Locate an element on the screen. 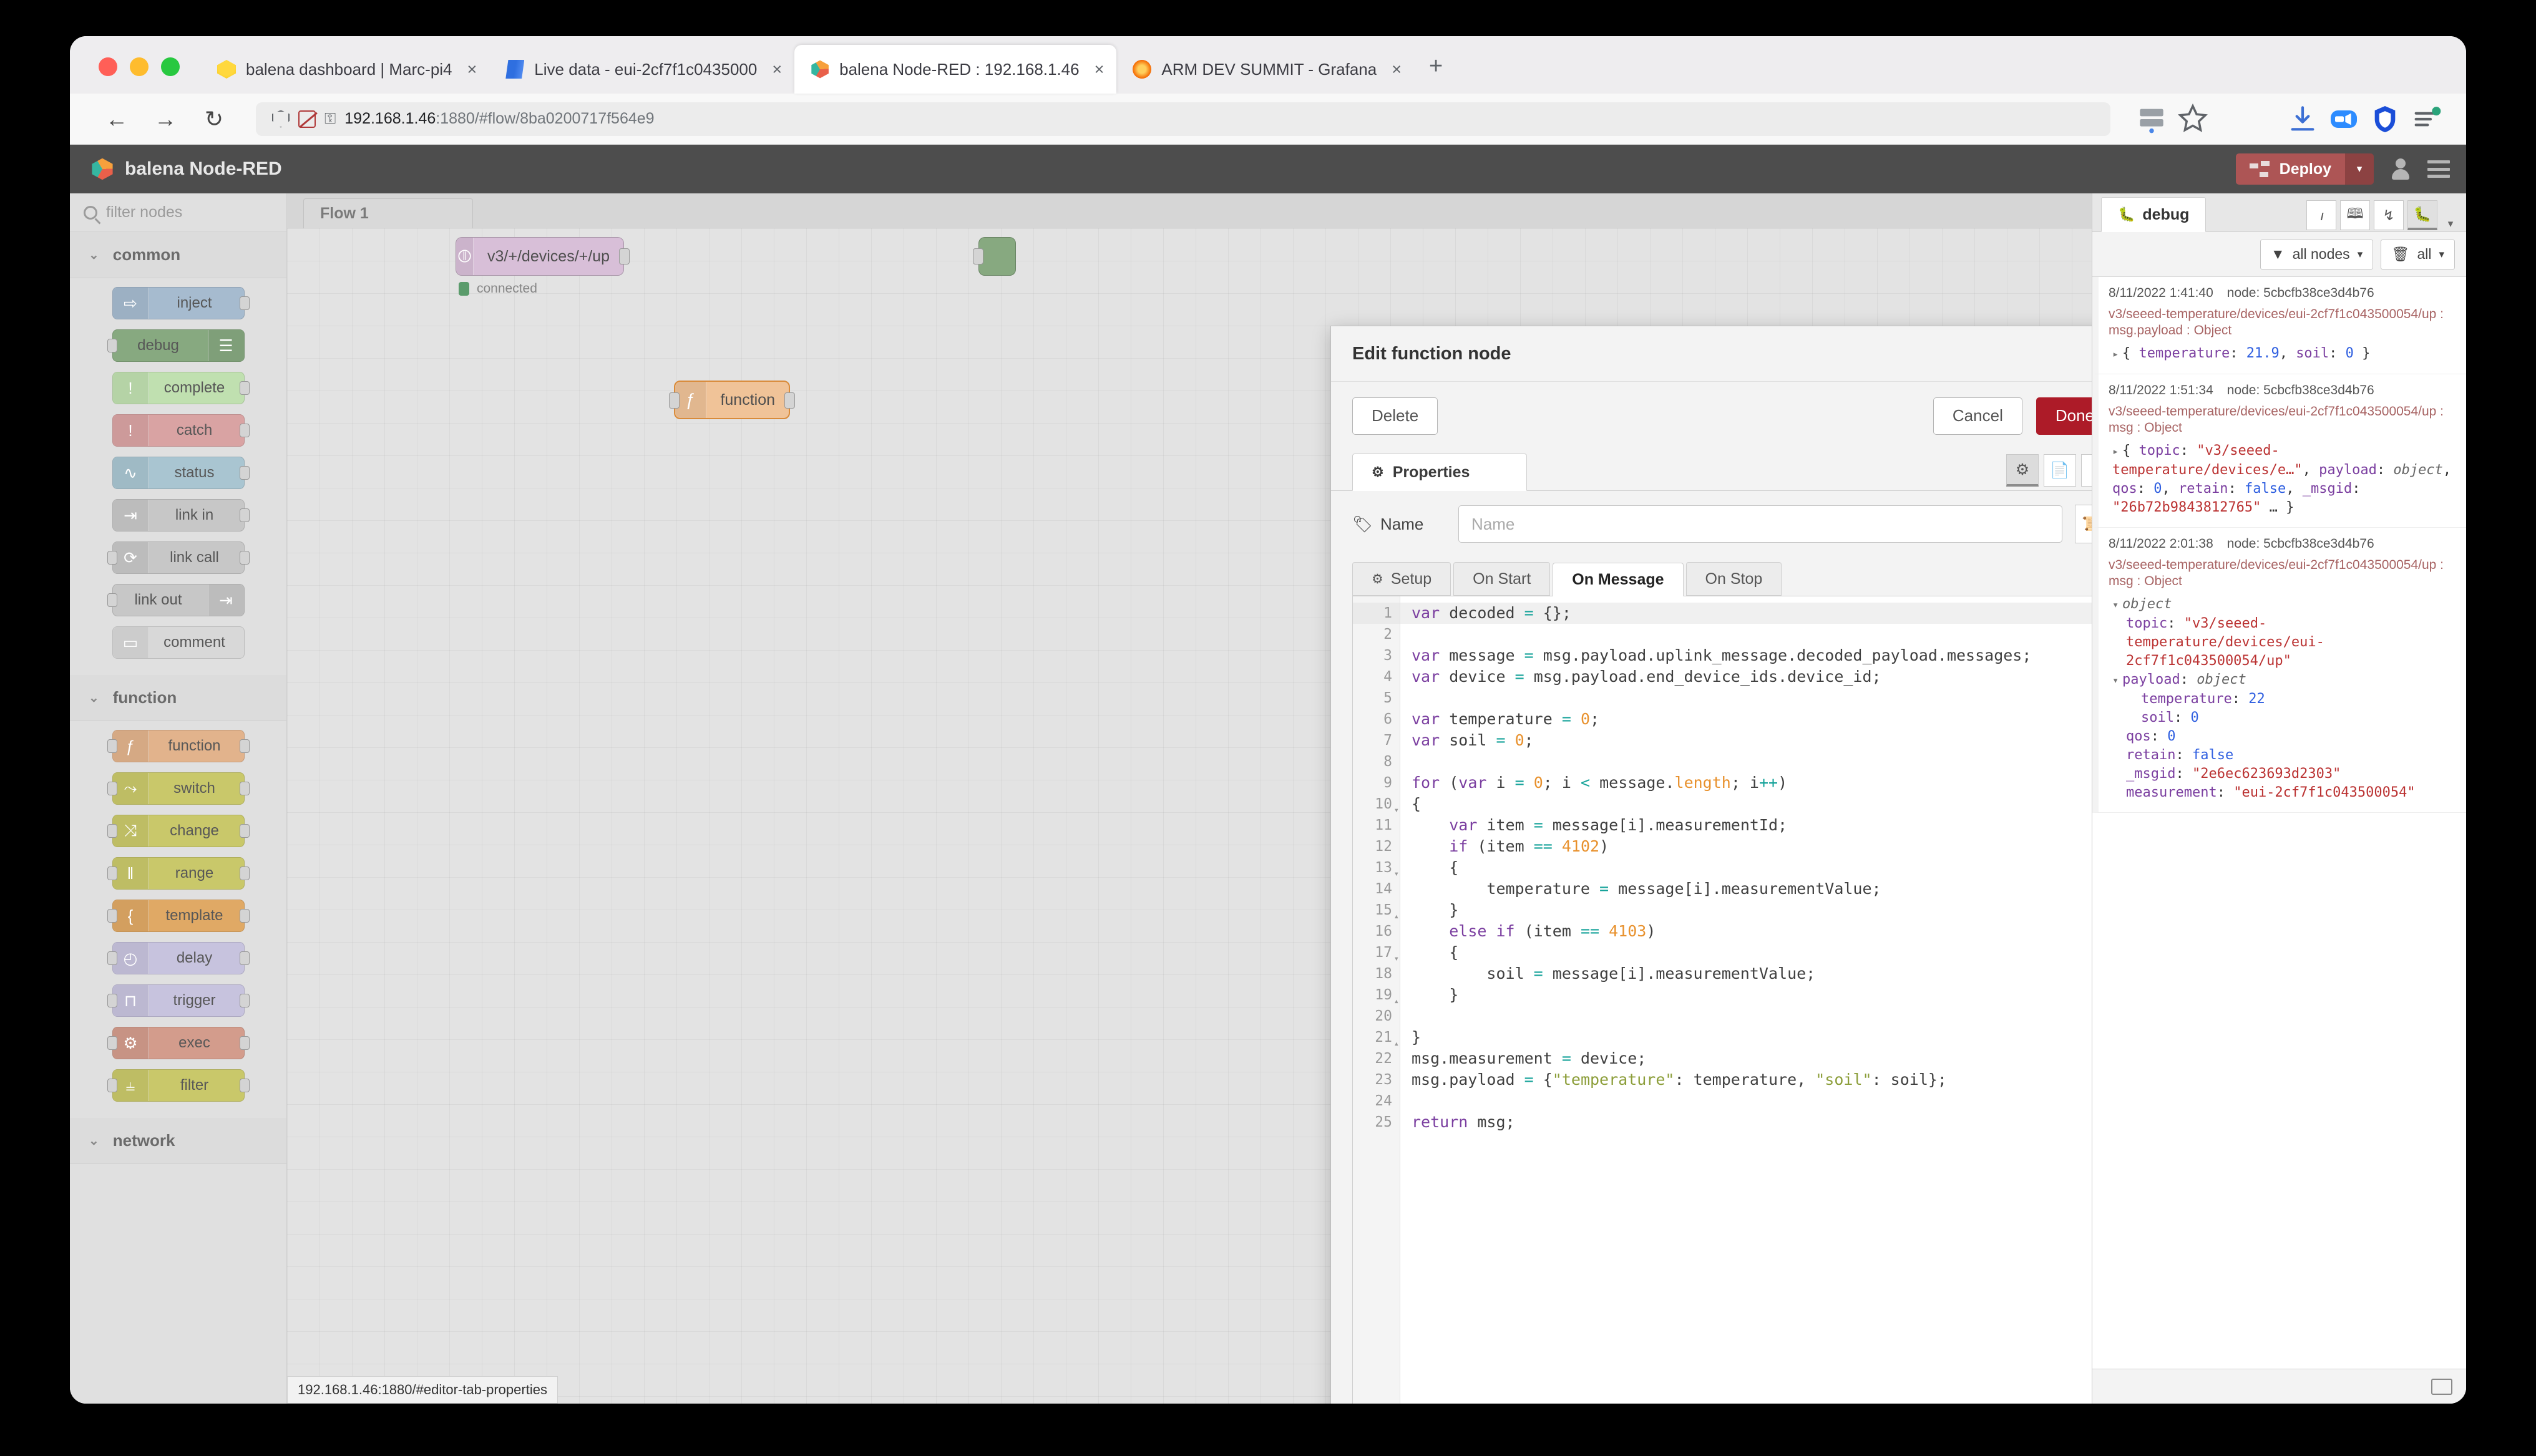 This screenshot has height=1456, width=2536. palette-node-template: {template is located at coordinates (178, 916).